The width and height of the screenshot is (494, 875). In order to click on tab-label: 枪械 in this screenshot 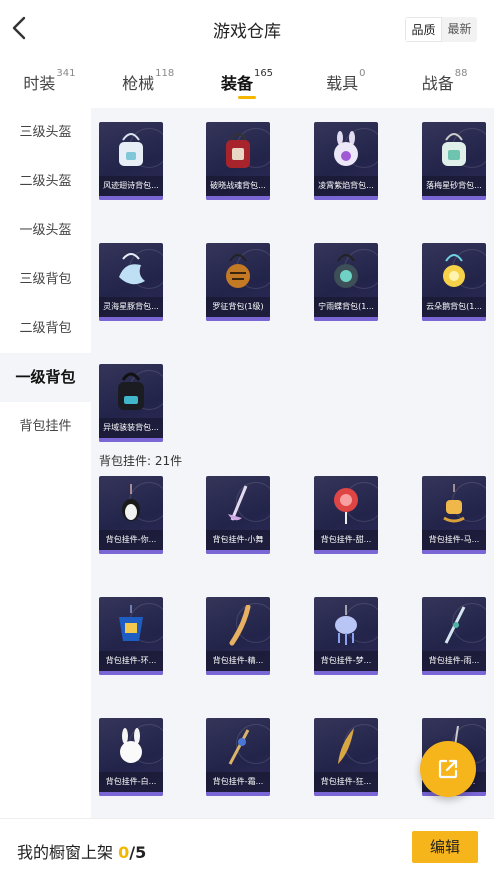, I will do `click(138, 83)`.